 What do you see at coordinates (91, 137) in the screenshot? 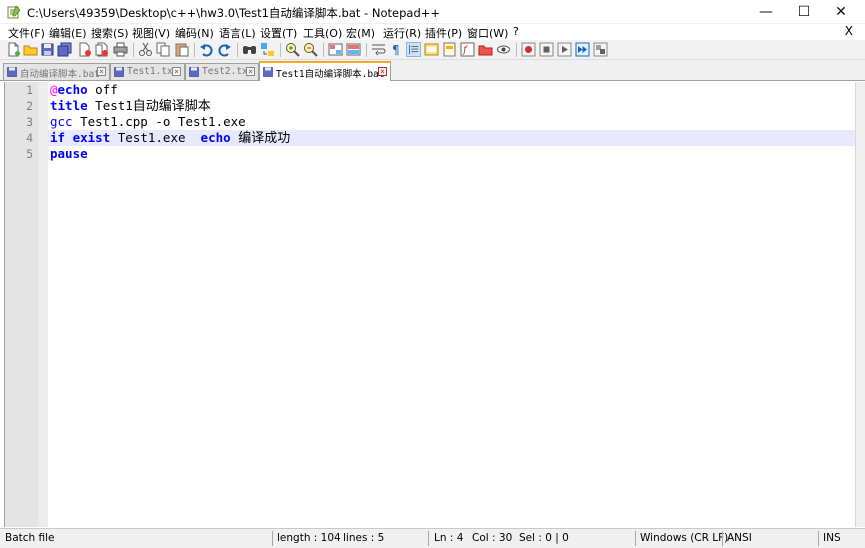
I see `code-token: exist` at bounding box center [91, 137].